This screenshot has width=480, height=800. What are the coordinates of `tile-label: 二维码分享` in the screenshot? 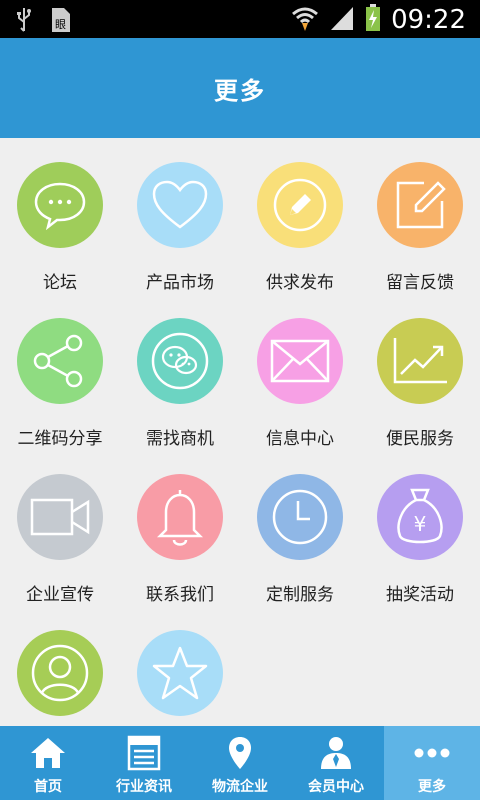 It's located at (60, 439).